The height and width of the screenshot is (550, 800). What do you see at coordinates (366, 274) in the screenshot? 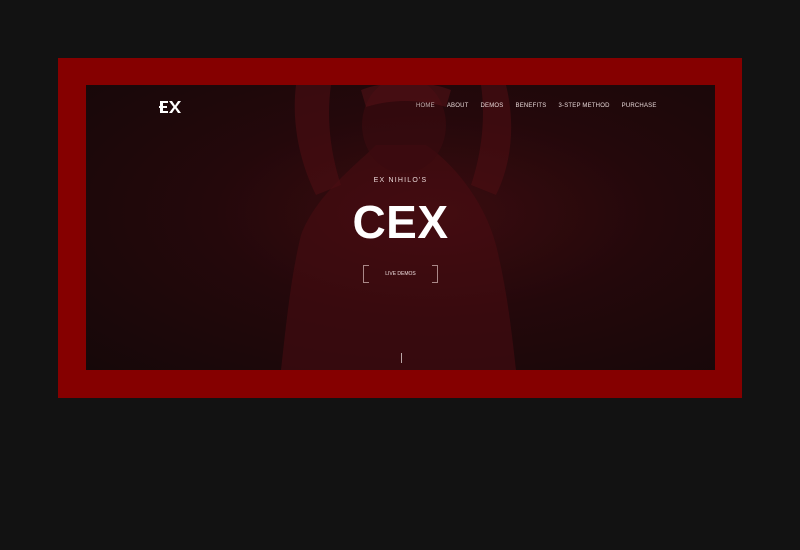
I see `bracket-left` at bounding box center [366, 274].